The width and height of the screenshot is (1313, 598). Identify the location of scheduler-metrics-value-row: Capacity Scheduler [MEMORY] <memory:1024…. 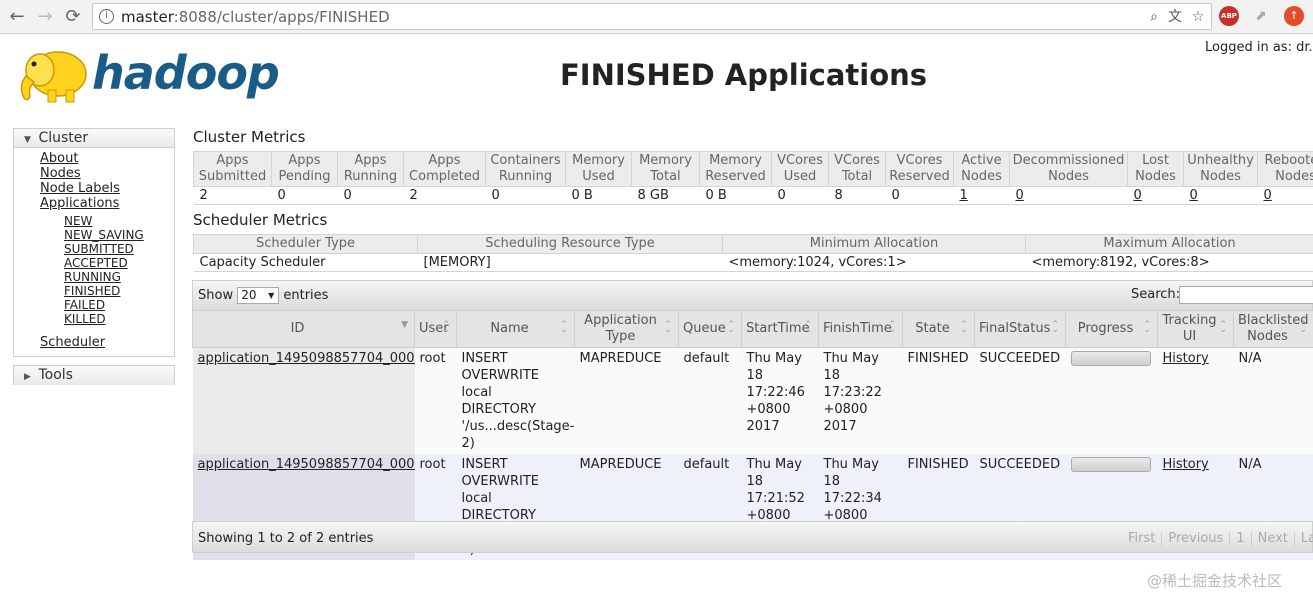
(753, 262).